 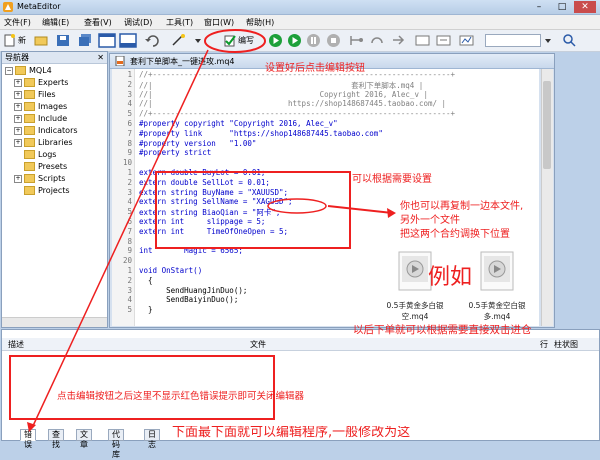 I want to click on double-click-hint-text: 以后下单就可以根据需要直接双击进仓, so click(x=442, y=330).